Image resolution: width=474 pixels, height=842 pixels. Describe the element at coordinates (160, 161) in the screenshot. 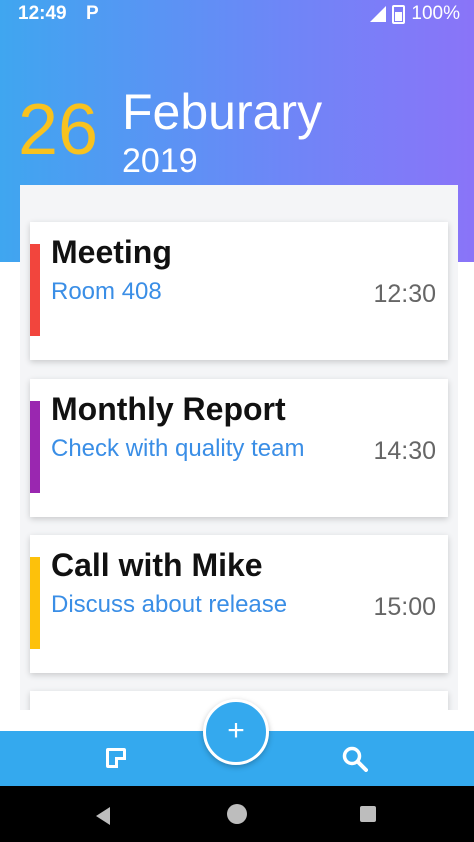

I see `date-year: 2019` at that location.